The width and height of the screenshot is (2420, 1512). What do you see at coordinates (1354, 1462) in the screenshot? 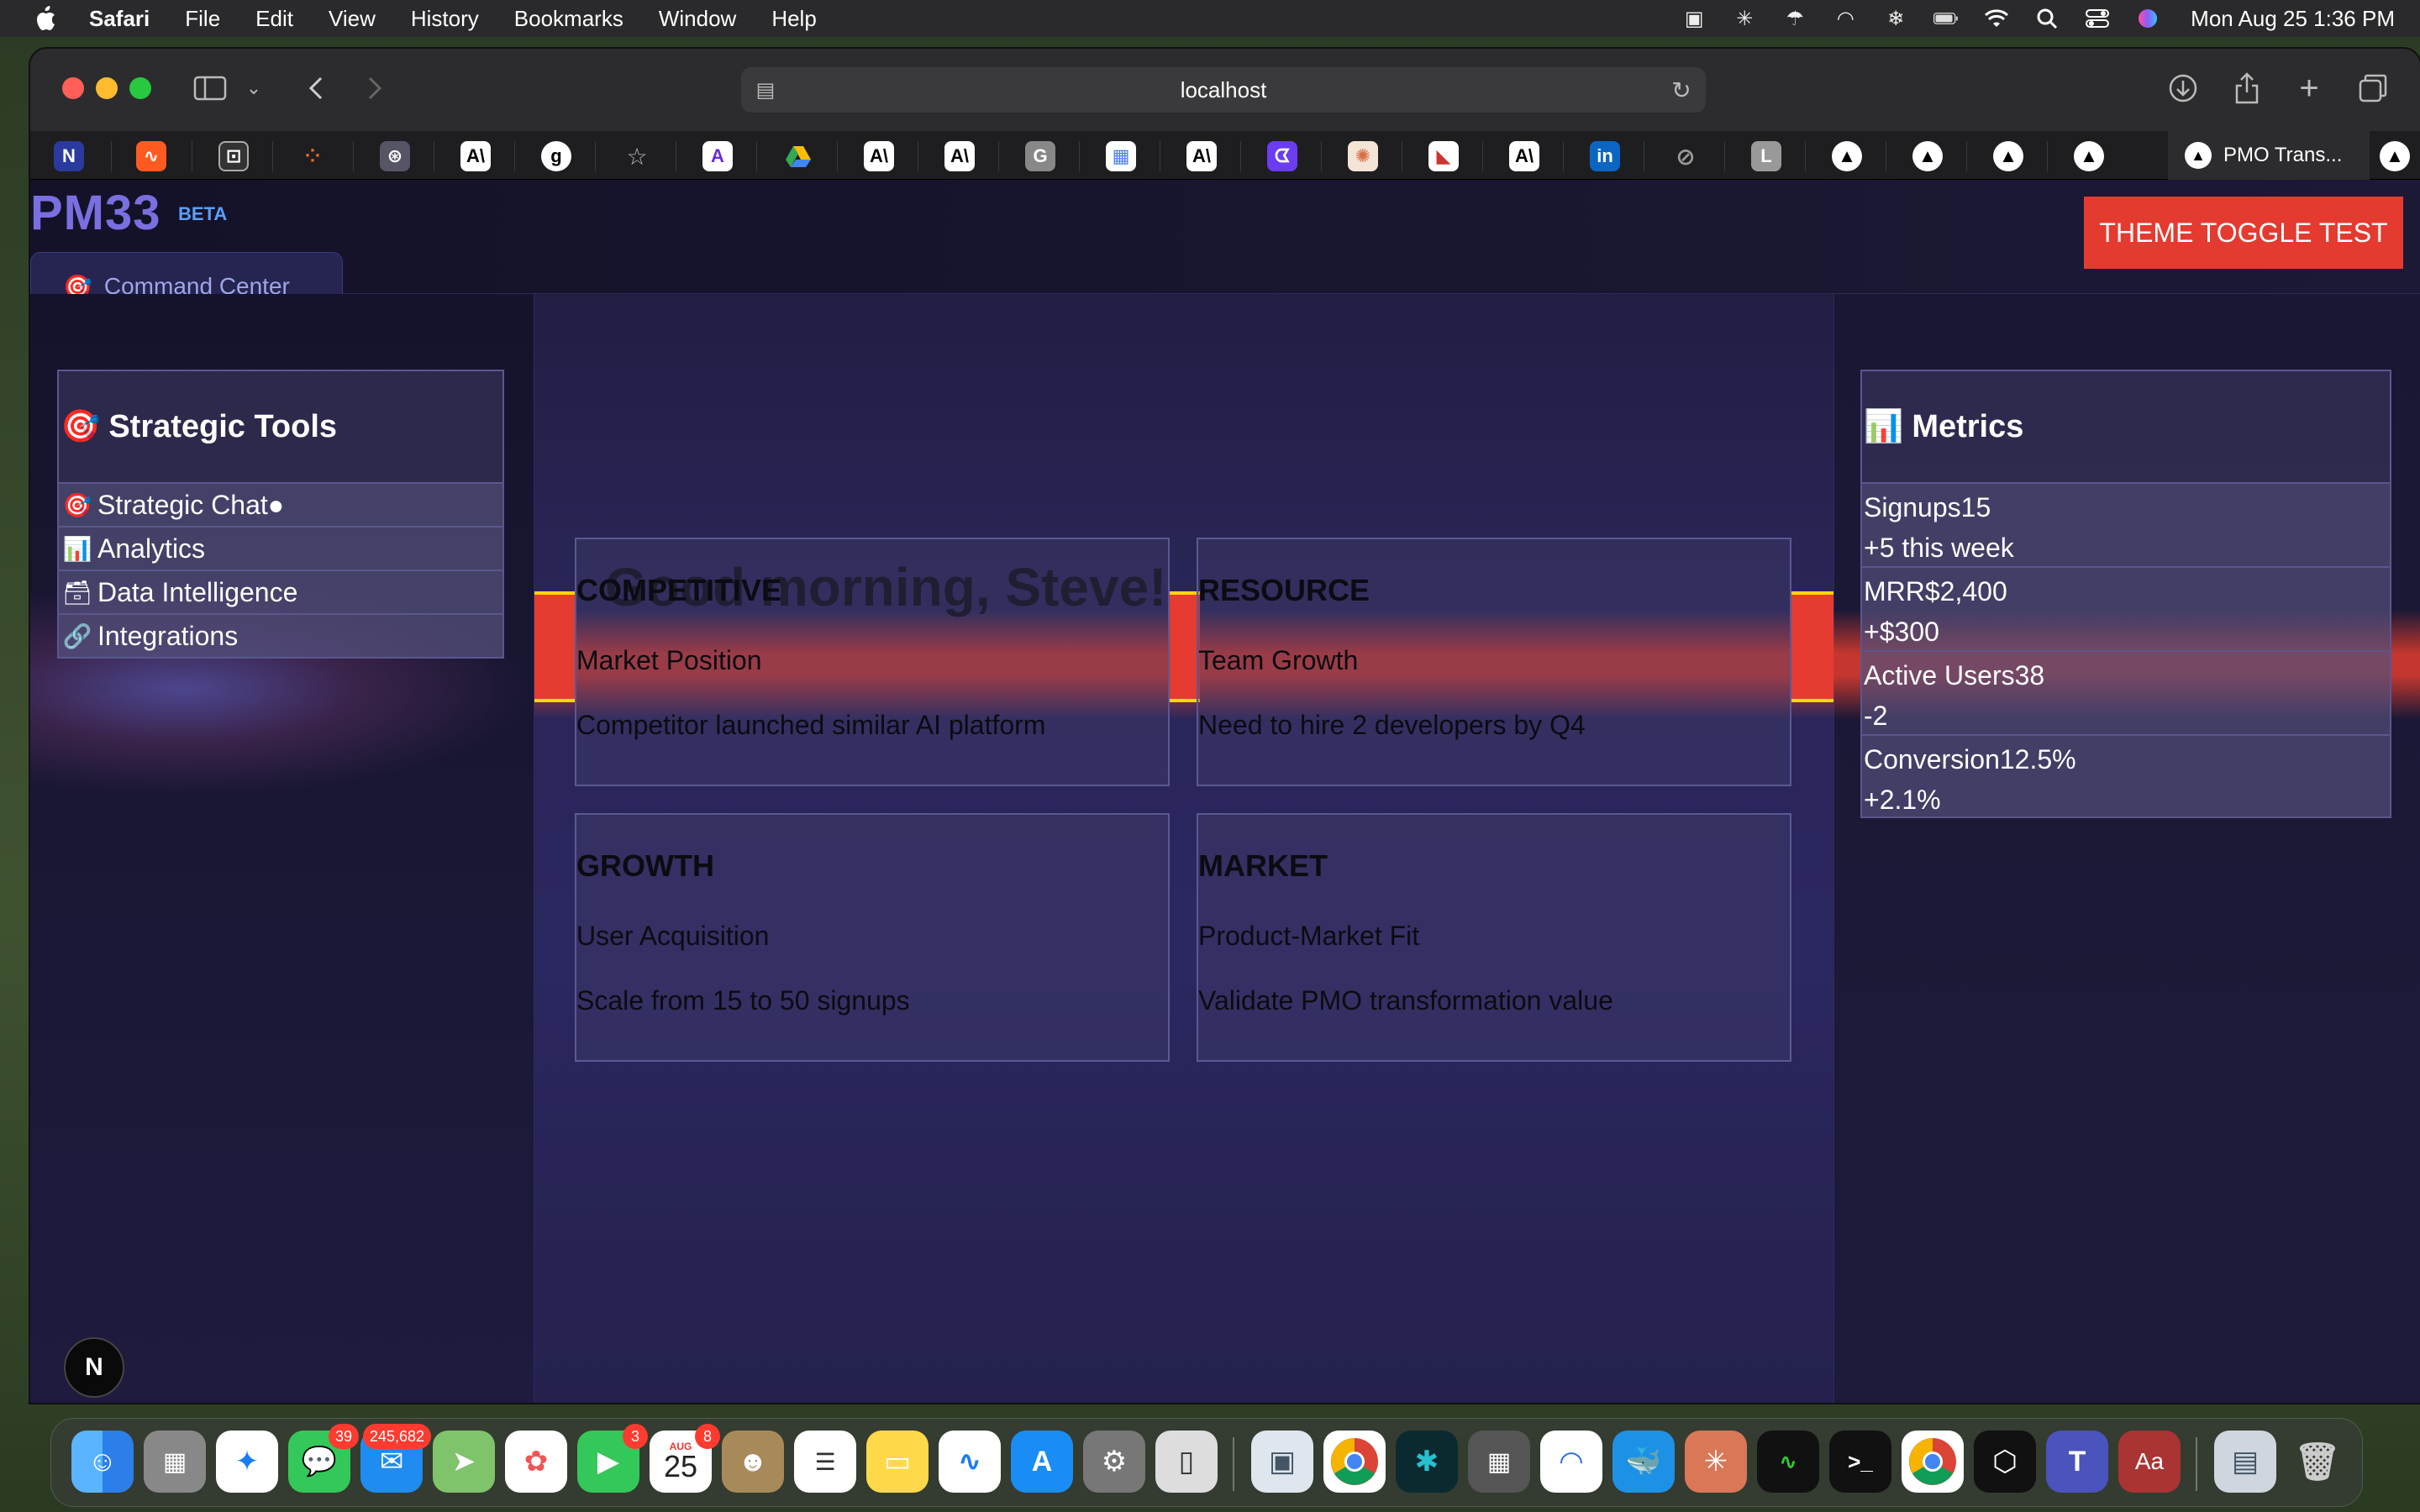
I see `chrome-icon` at bounding box center [1354, 1462].